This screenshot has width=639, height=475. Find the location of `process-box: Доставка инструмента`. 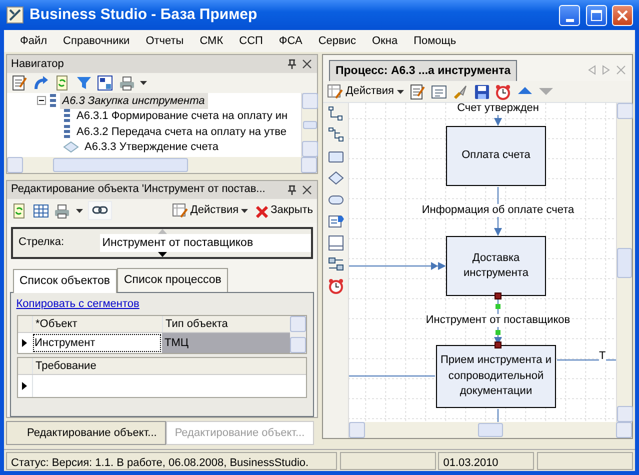

process-box: Доставка инструмента is located at coordinates (496, 266).